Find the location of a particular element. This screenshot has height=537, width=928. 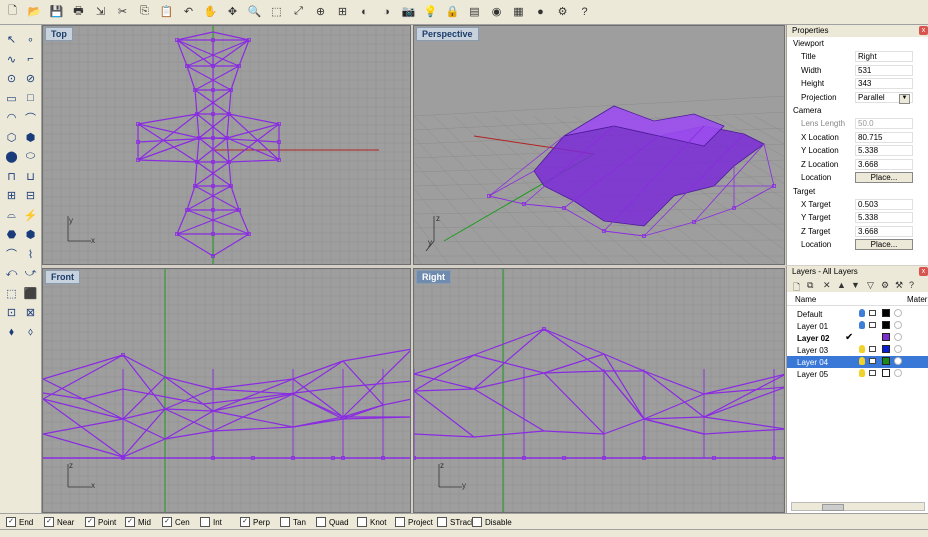

layer-name: Layer 04 is located at coordinates (812, 362).